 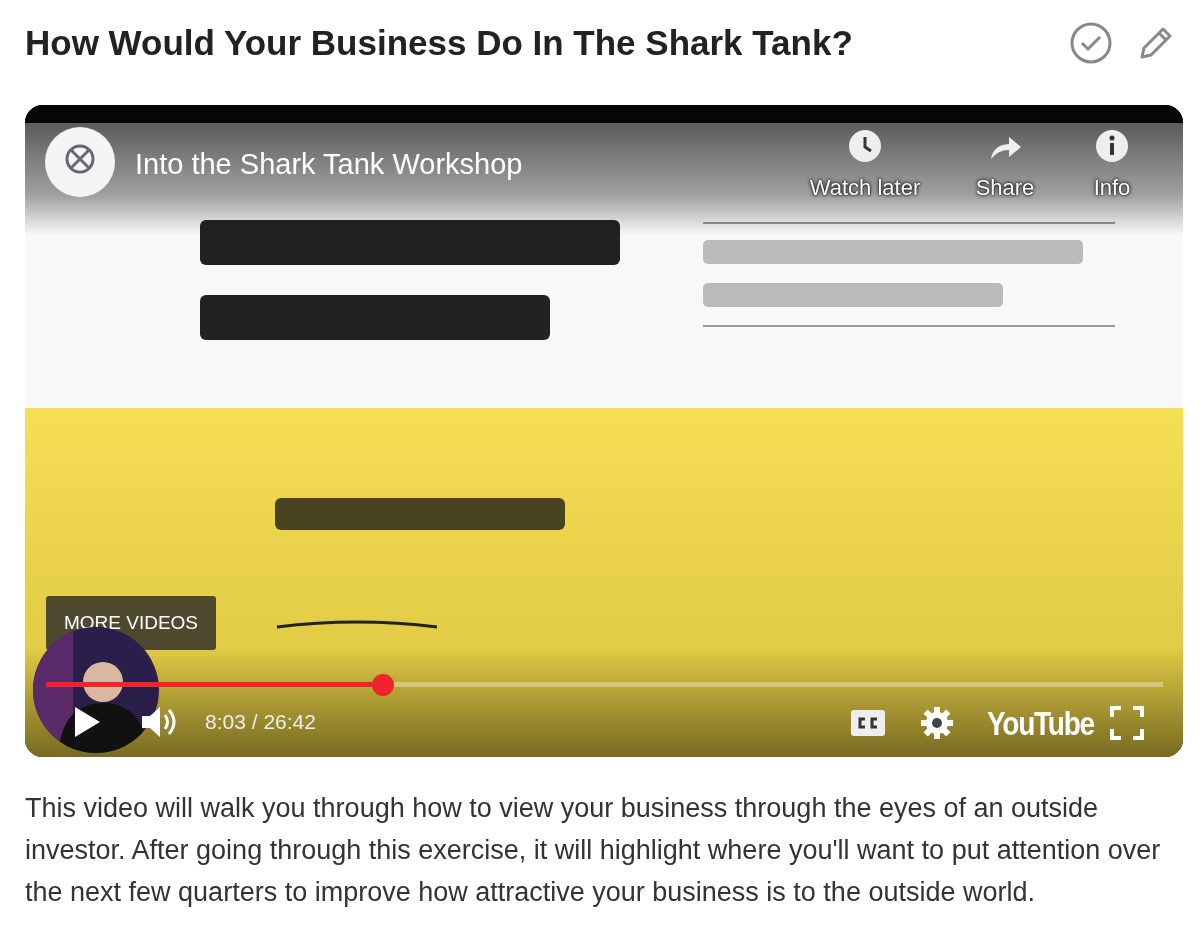 I want to click on page-title: How Would Your Business Do In The Shark Tank?, so click(x=439, y=42).